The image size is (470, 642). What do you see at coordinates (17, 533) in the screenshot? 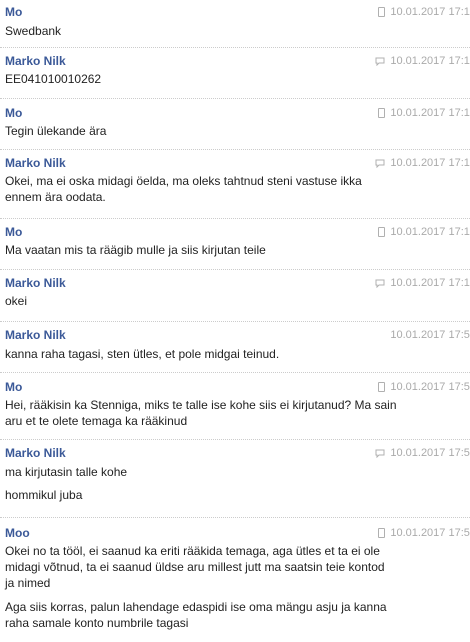
I see `sender-name: Moo` at bounding box center [17, 533].